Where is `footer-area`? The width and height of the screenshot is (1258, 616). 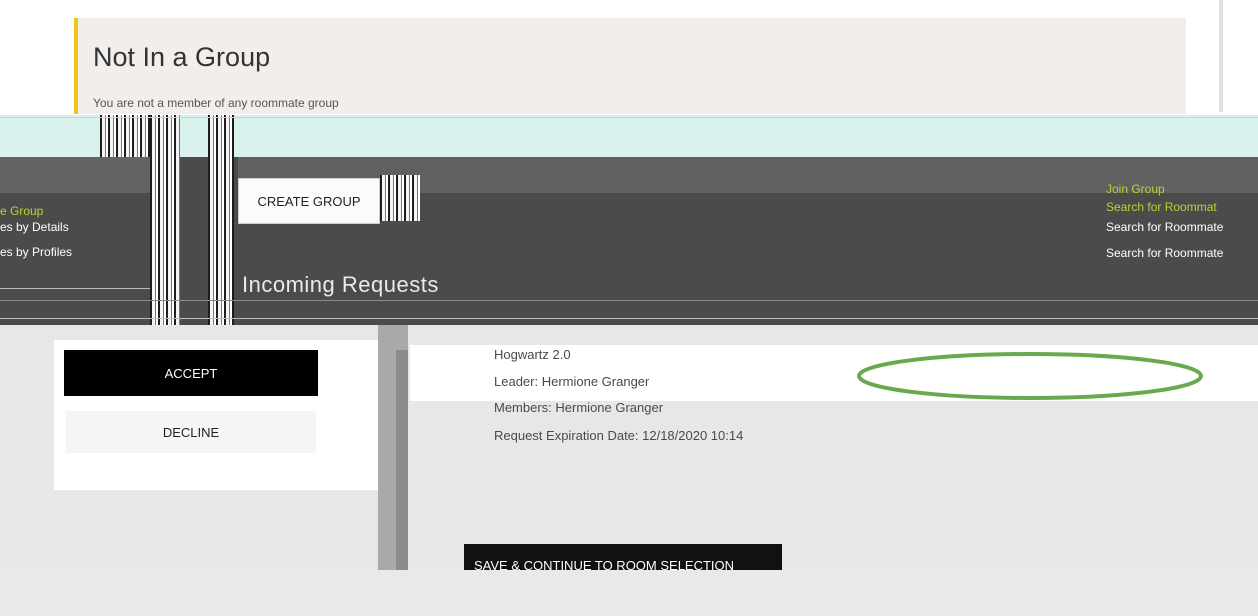
footer-area is located at coordinates (629, 593).